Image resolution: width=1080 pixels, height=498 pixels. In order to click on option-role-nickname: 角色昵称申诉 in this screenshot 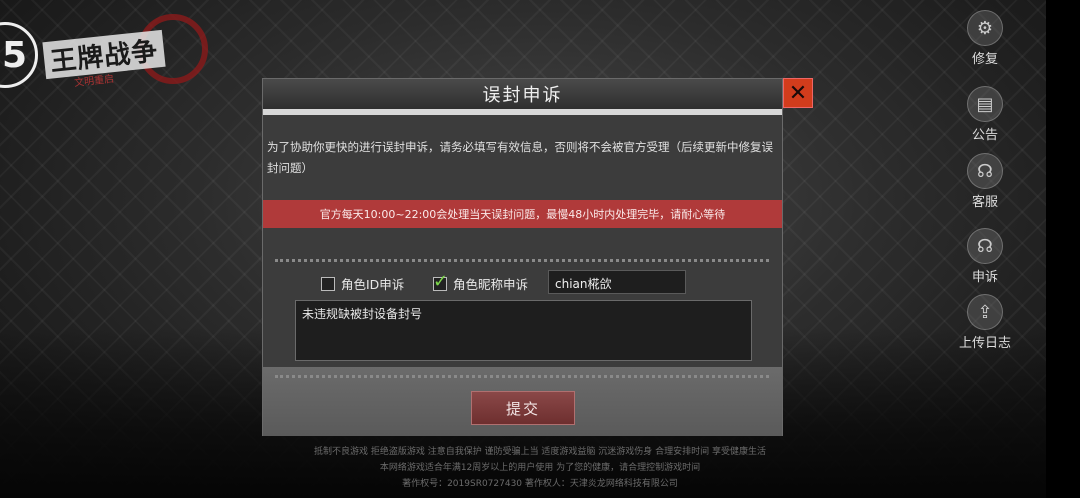, I will do `click(481, 282)`.